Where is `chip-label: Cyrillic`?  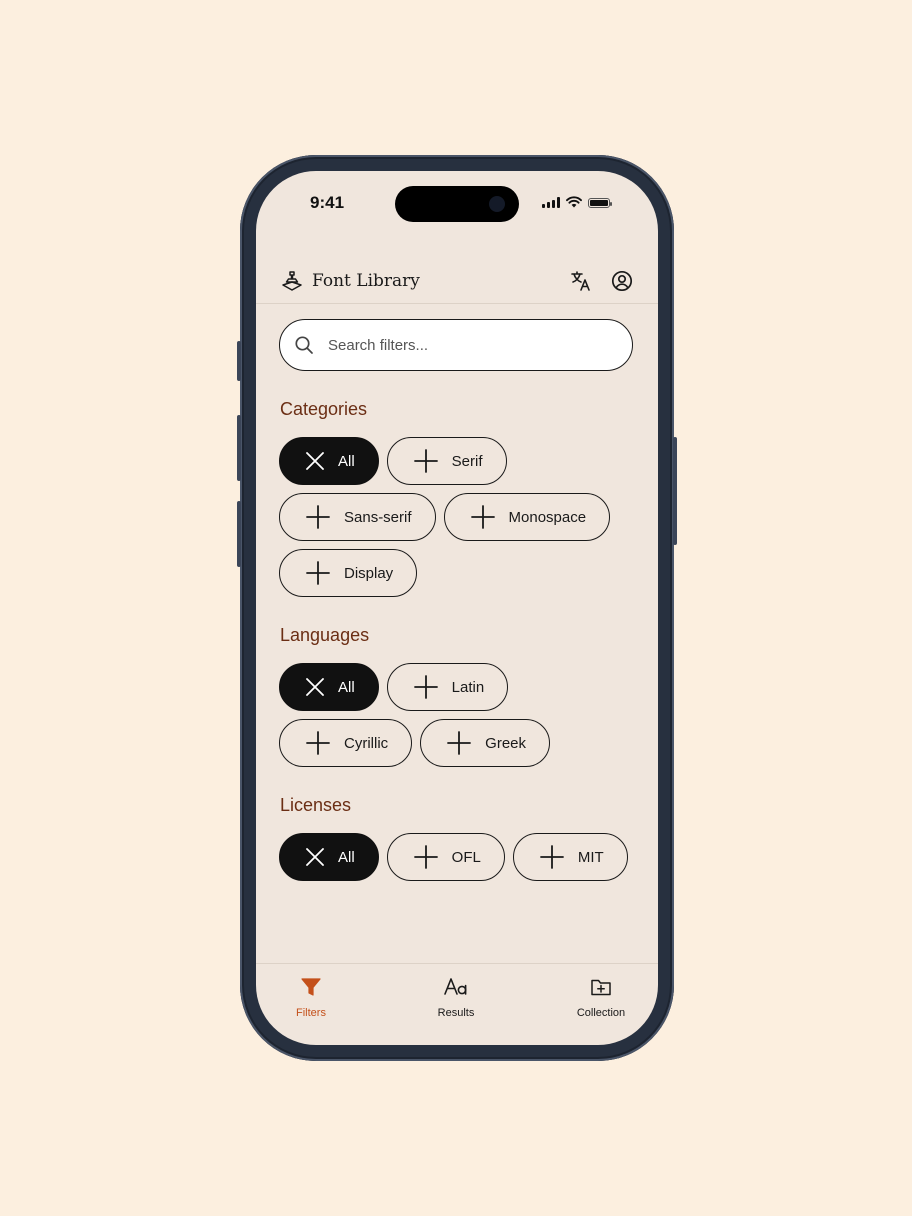
chip-label: Cyrillic is located at coordinates (366, 743).